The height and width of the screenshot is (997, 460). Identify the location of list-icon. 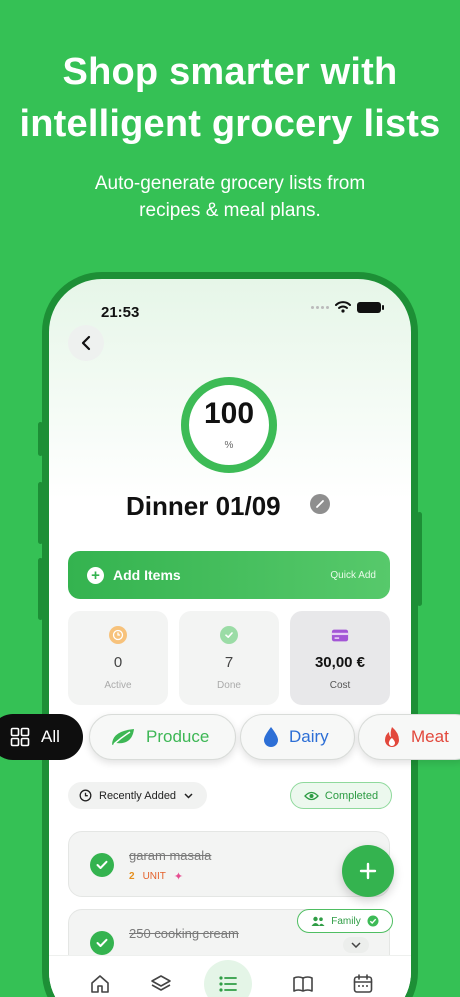
(228, 984).